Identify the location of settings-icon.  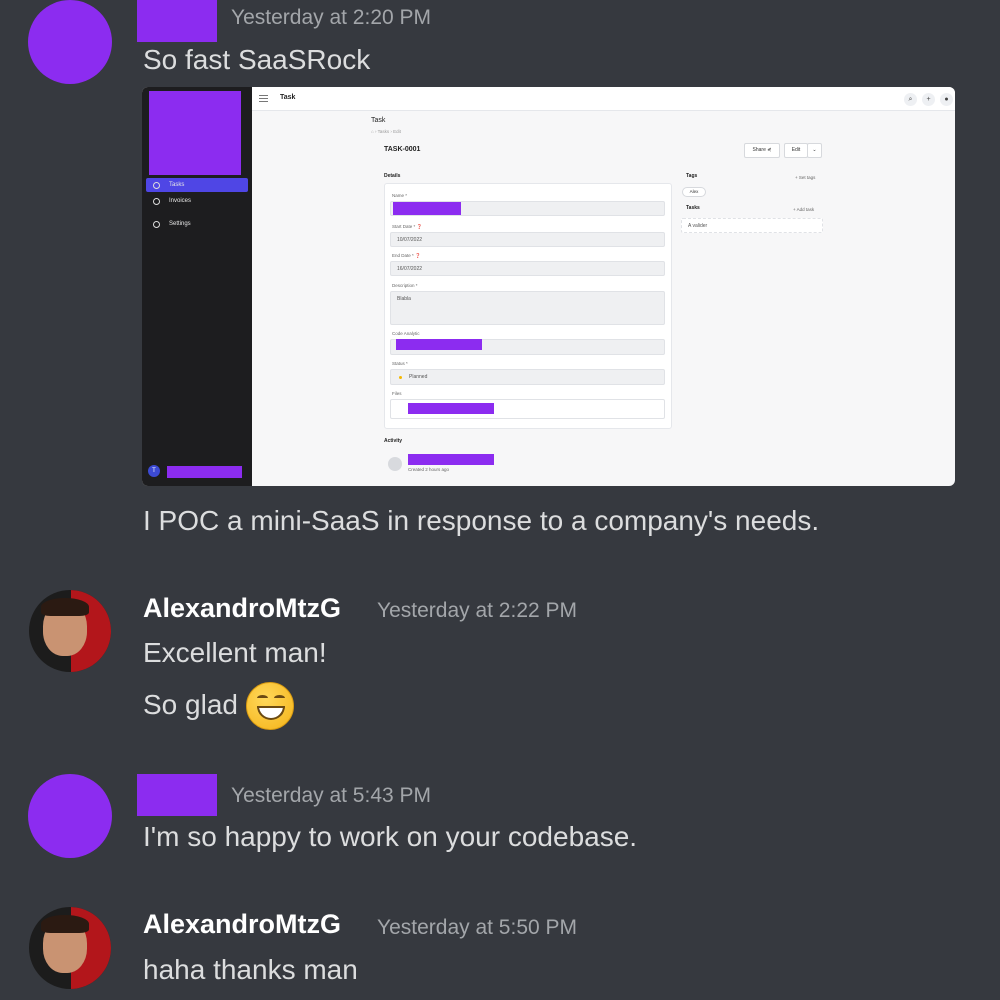
(156, 224).